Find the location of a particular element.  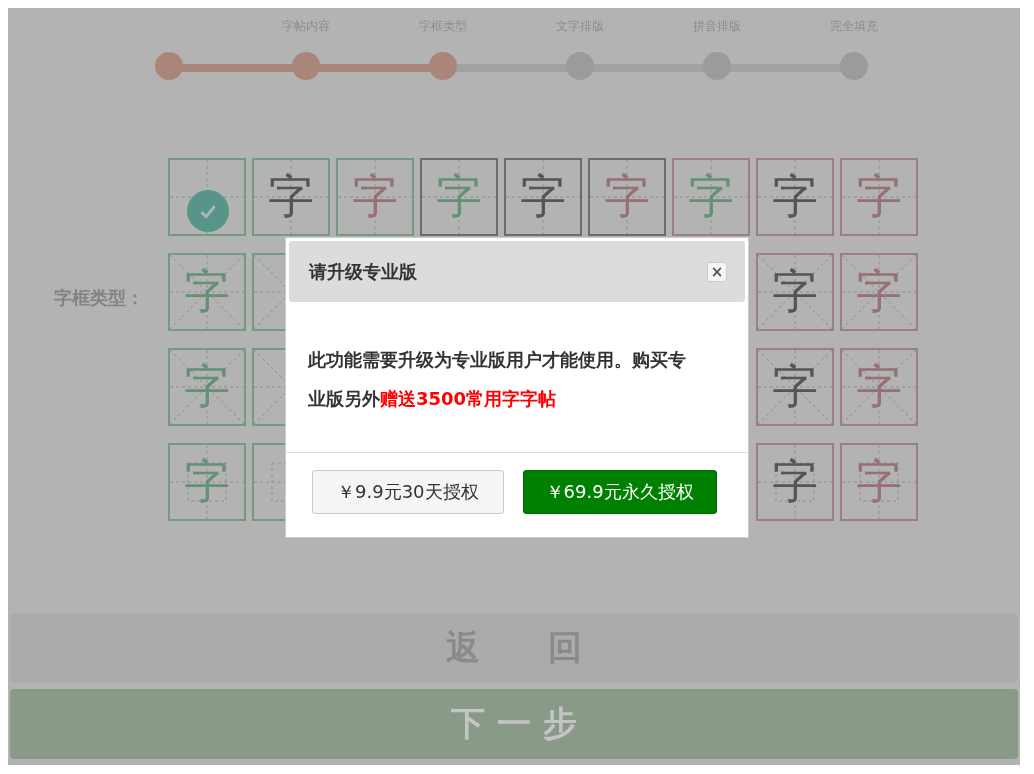

dialog-message: 此功能需要升级为专业版用户才能使用。购买专业版另外赠送3500常用字字帖 is located at coordinates (517, 377).